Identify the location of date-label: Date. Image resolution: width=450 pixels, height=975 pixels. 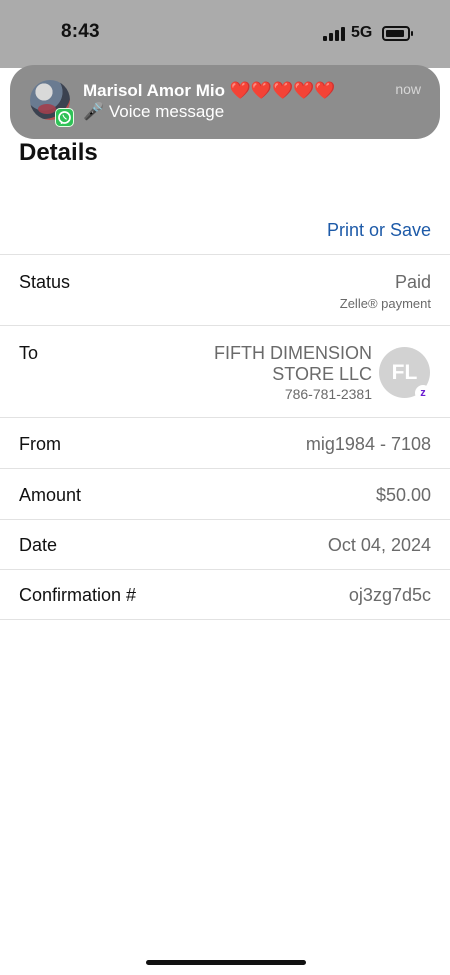
(38, 545).